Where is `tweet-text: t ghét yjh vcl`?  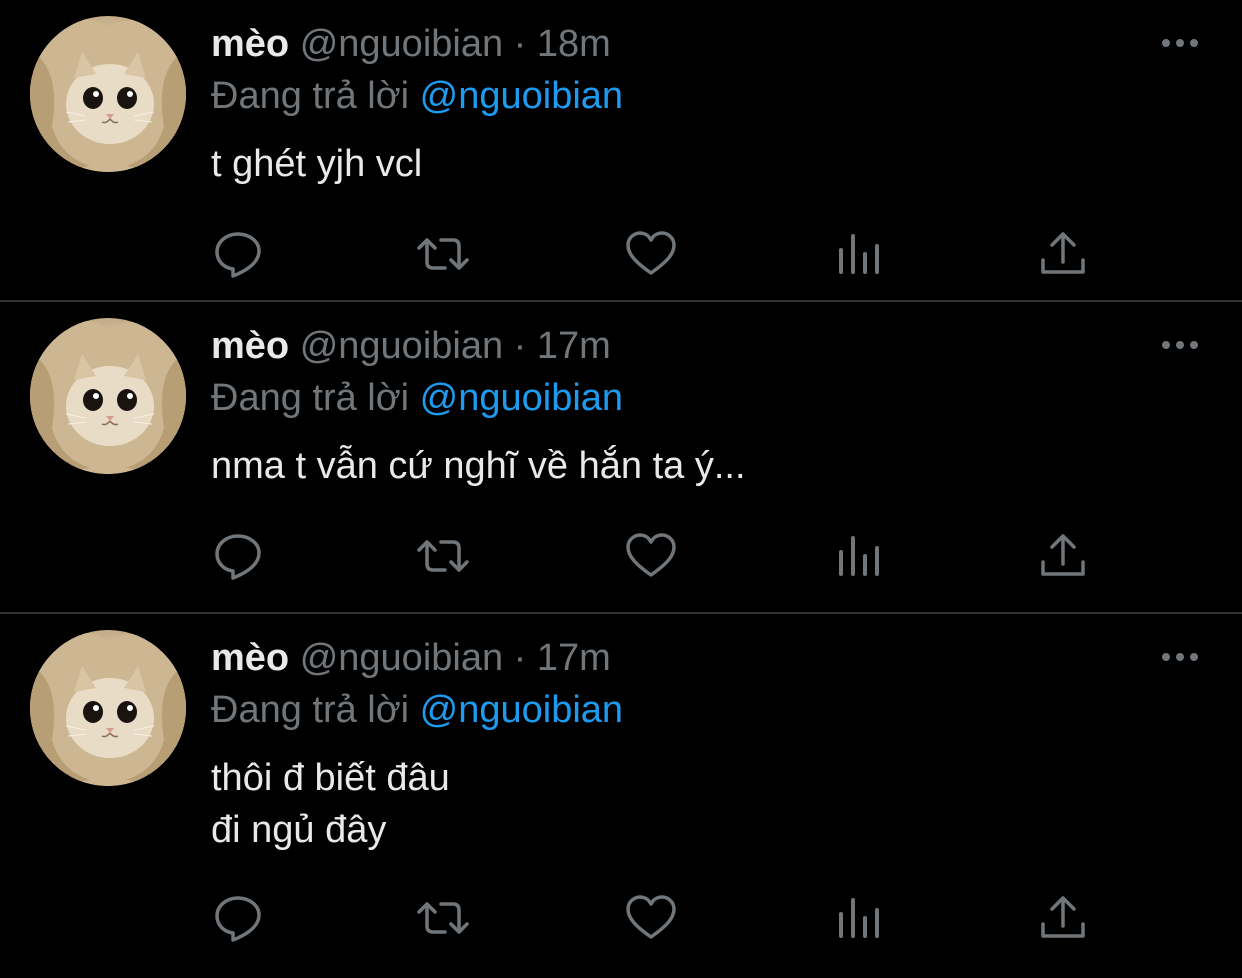 tweet-text: t ghét yjh vcl is located at coordinates (317, 164).